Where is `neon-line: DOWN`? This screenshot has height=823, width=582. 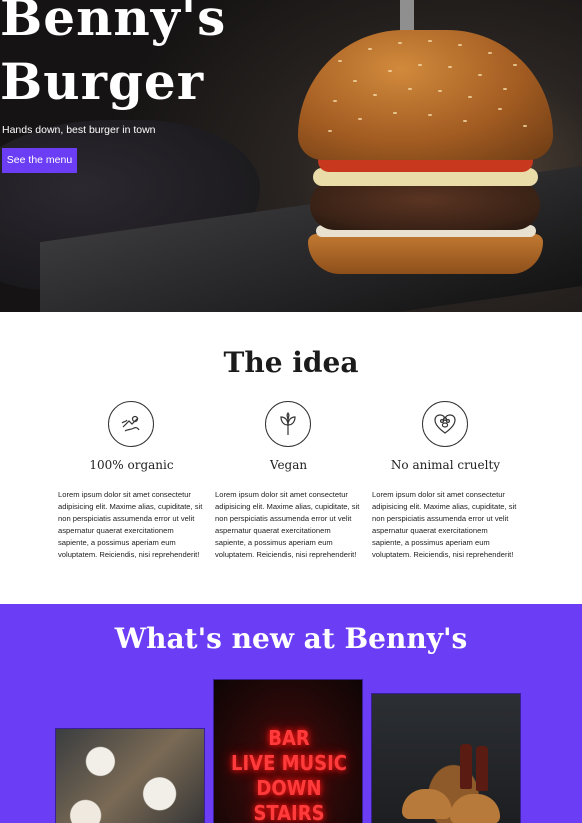 neon-line: DOWN is located at coordinates (289, 788).